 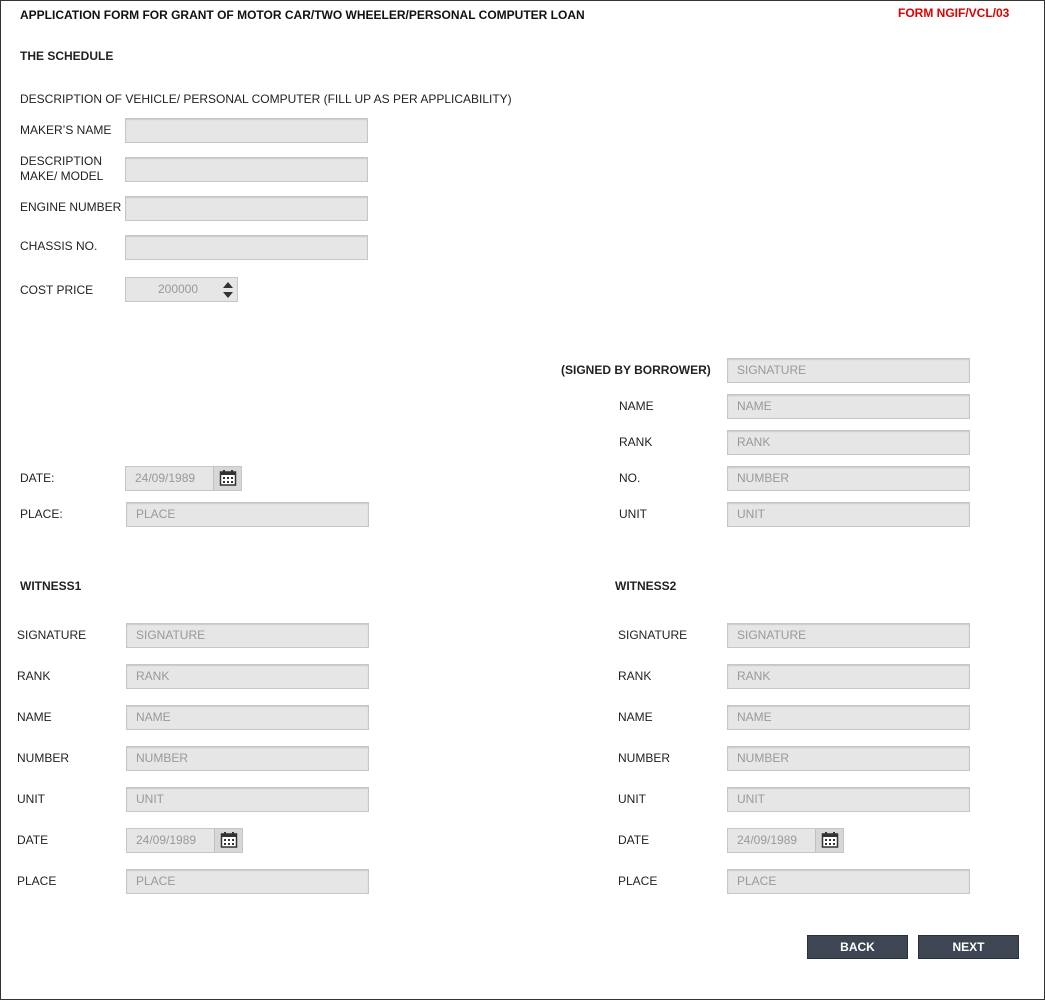 I want to click on witness2-rank-input: RANK, so click(x=848, y=676).